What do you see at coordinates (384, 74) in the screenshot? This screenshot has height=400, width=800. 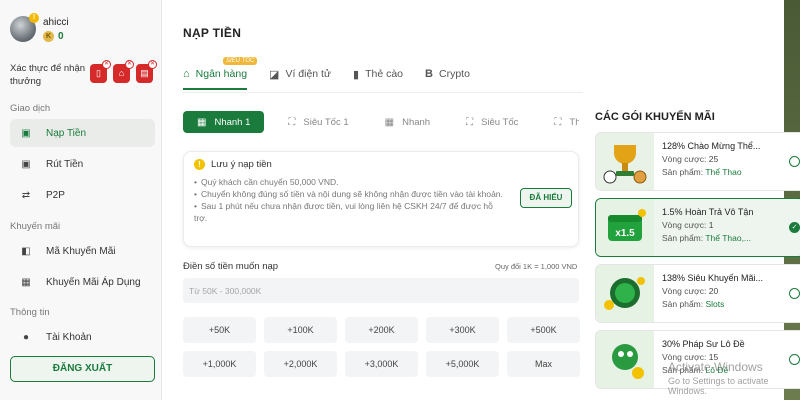 I see `tab-label: Thẻ cào` at bounding box center [384, 74].